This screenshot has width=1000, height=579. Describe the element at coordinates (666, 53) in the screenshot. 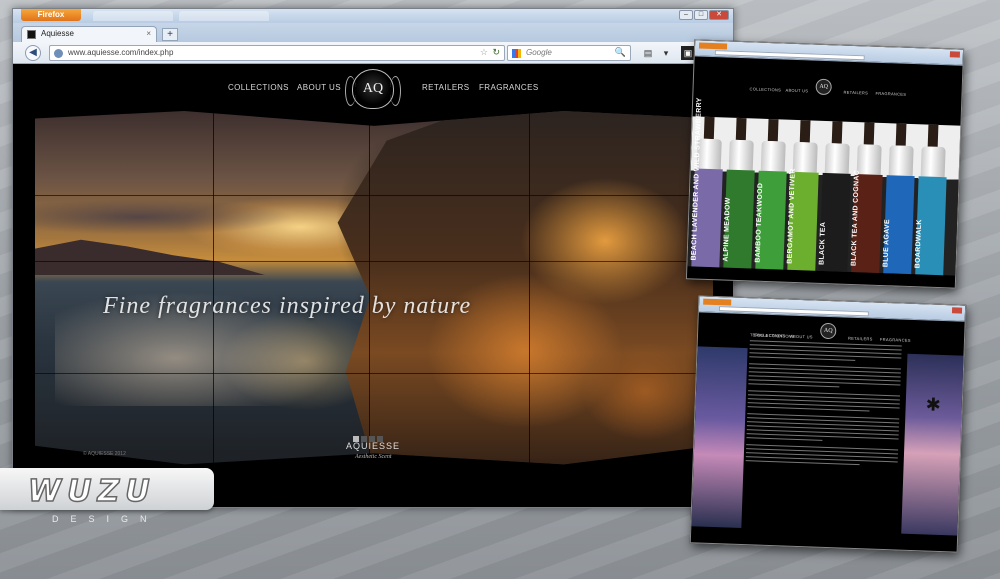

I see `view-icon: ▾` at that location.